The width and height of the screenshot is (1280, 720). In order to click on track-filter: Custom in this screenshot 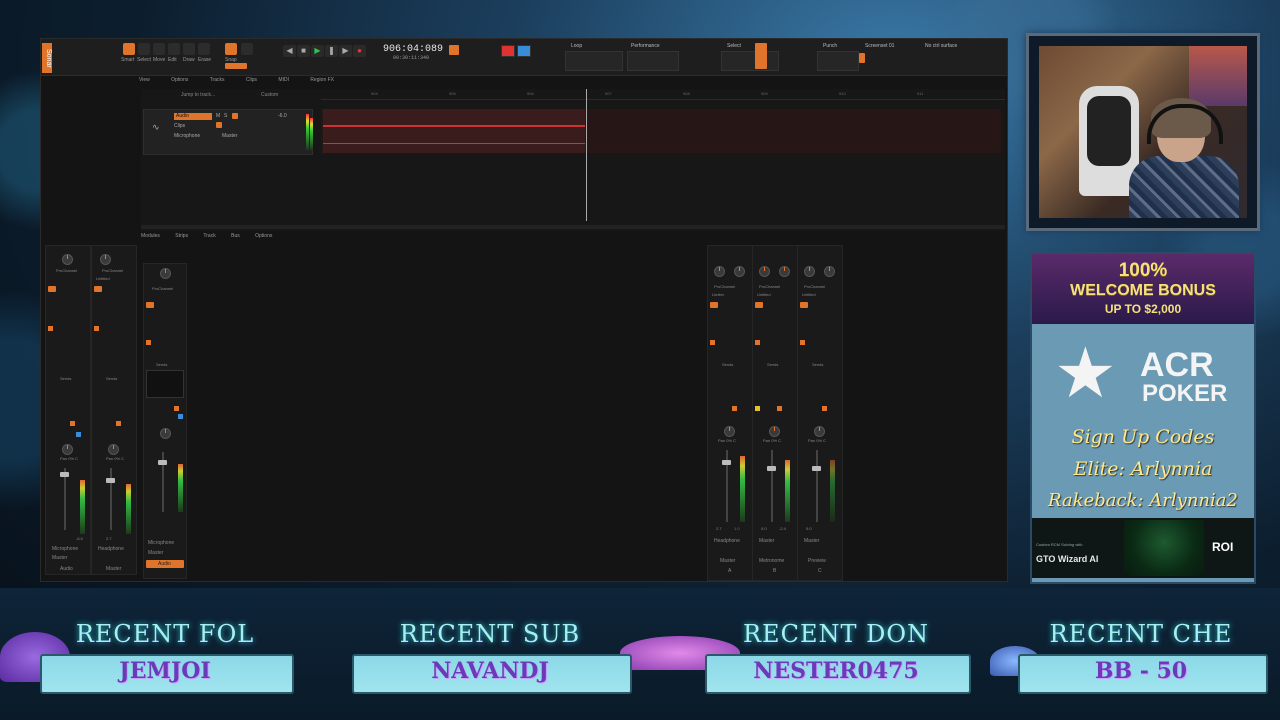, I will do `click(269, 95)`.